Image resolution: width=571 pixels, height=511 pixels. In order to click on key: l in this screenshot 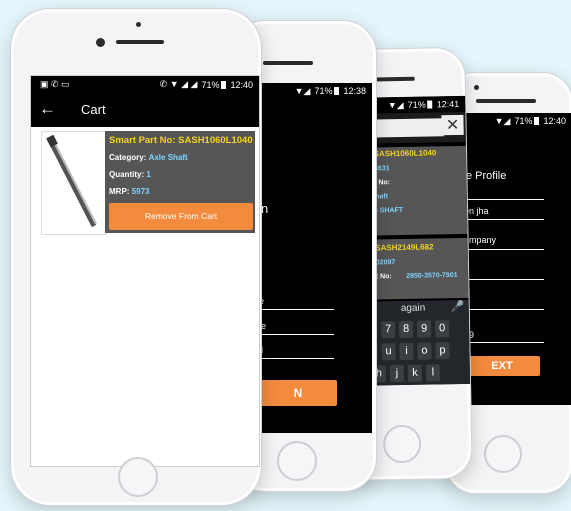, I will do `click(433, 373)`.